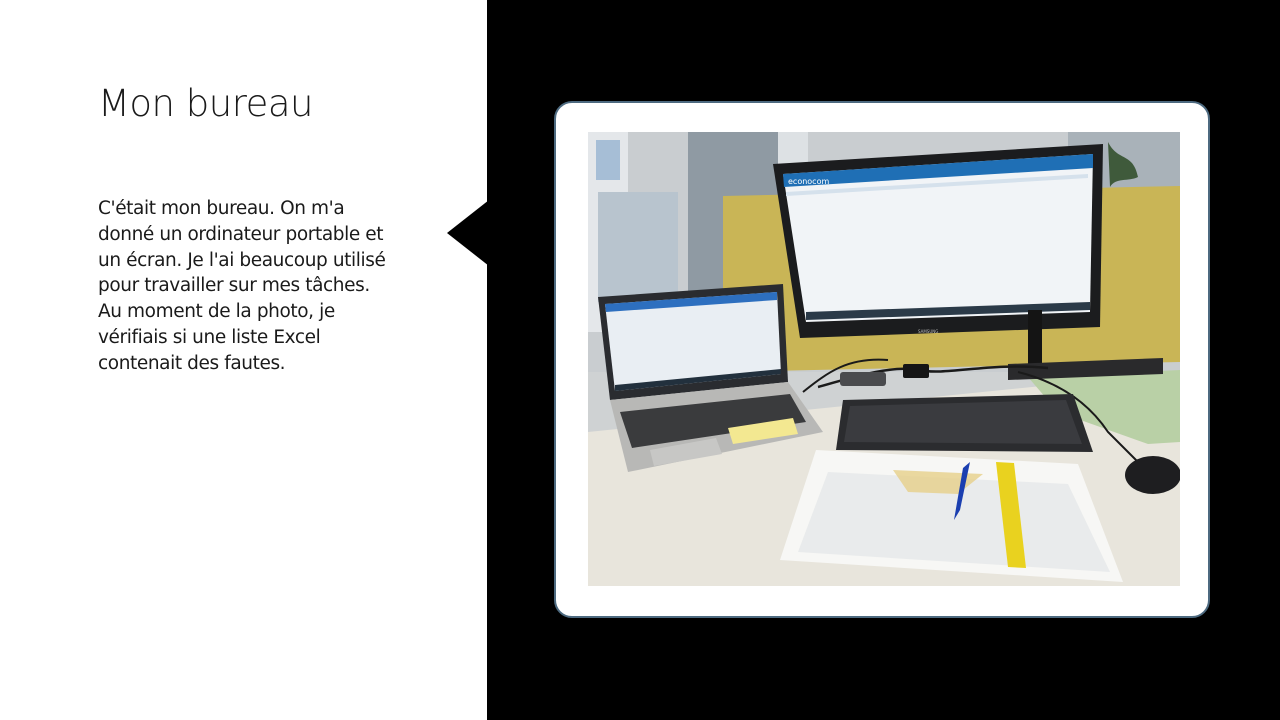 Image resolution: width=1280 pixels, height=720 pixels. Describe the element at coordinates (916, 371) in the screenshot. I see `power-adapter` at that location.